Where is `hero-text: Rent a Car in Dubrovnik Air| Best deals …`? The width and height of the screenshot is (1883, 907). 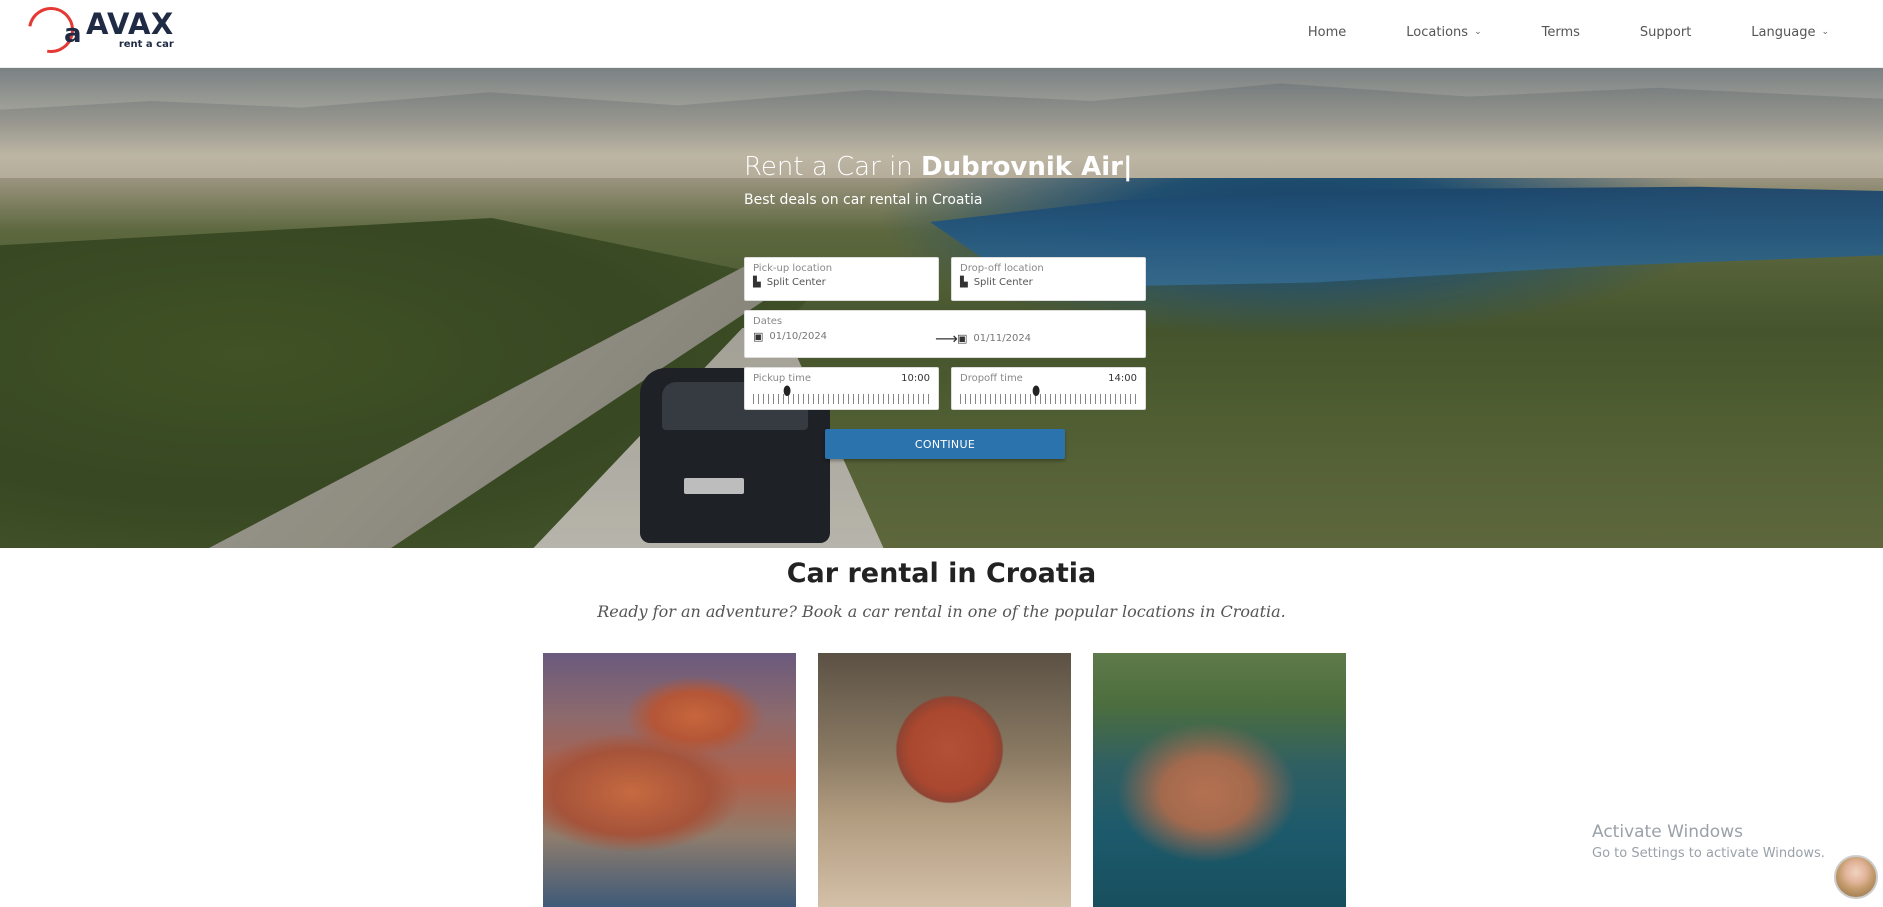
hero-text: Rent a Car in Dubrovnik Air| Best deals … is located at coordinates (946, 180).